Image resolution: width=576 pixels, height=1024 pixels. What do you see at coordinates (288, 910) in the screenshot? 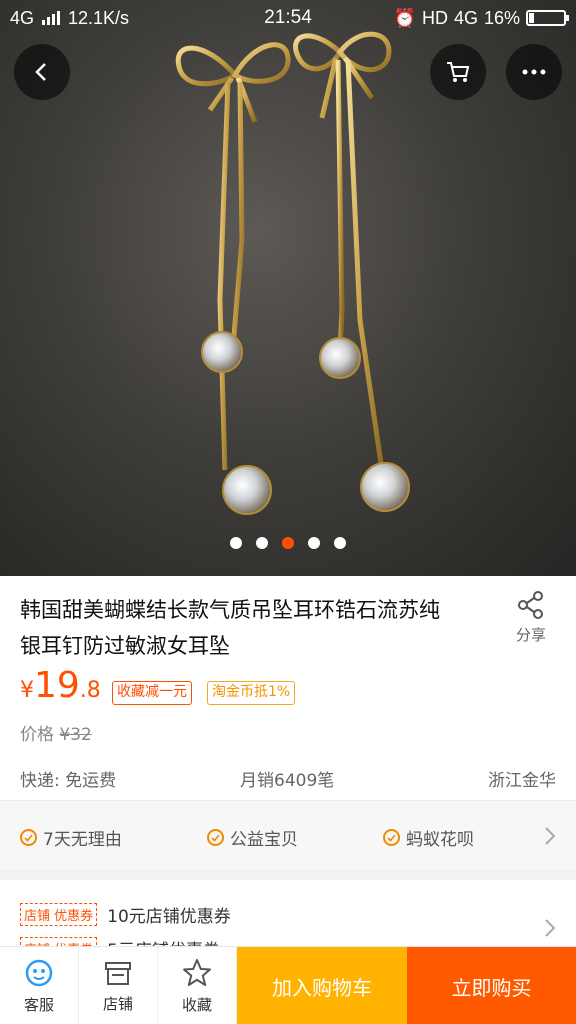
I see `coupons-row: 店铺 优惠券 10元店铺优惠券 店铺 优惠券 5元店铺优惠券` at bounding box center [288, 910].